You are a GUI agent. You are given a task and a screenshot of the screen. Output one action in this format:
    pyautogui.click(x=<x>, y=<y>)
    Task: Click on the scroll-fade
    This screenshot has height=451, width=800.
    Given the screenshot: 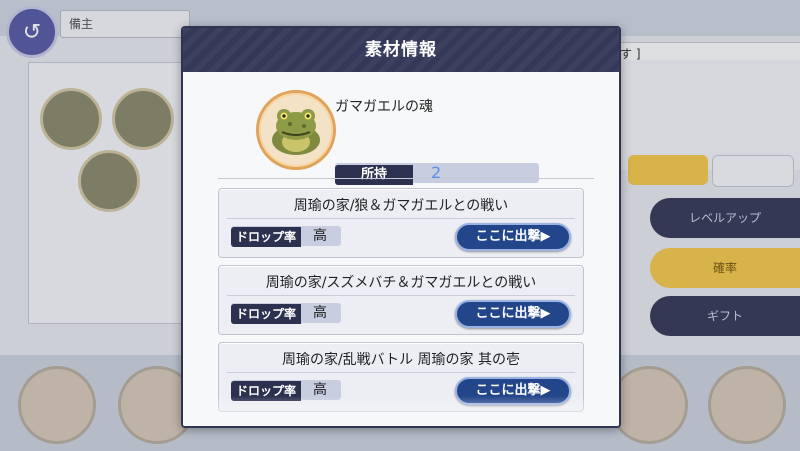 What is the action you would take?
    pyautogui.click(x=401, y=411)
    